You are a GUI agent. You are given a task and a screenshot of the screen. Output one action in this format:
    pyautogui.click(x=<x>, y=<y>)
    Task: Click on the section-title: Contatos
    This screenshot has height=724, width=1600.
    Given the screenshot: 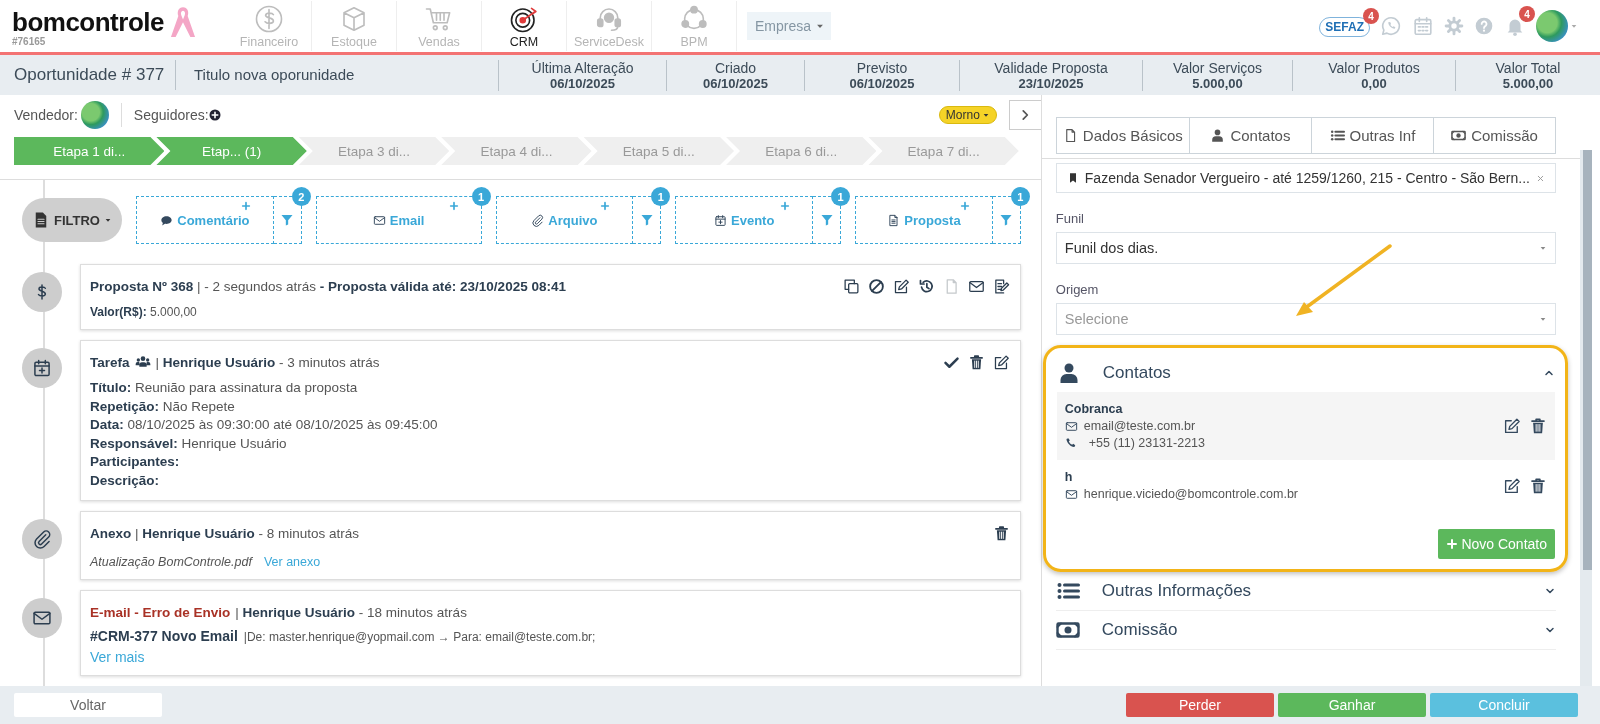 What is the action you would take?
    pyautogui.click(x=1311, y=373)
    